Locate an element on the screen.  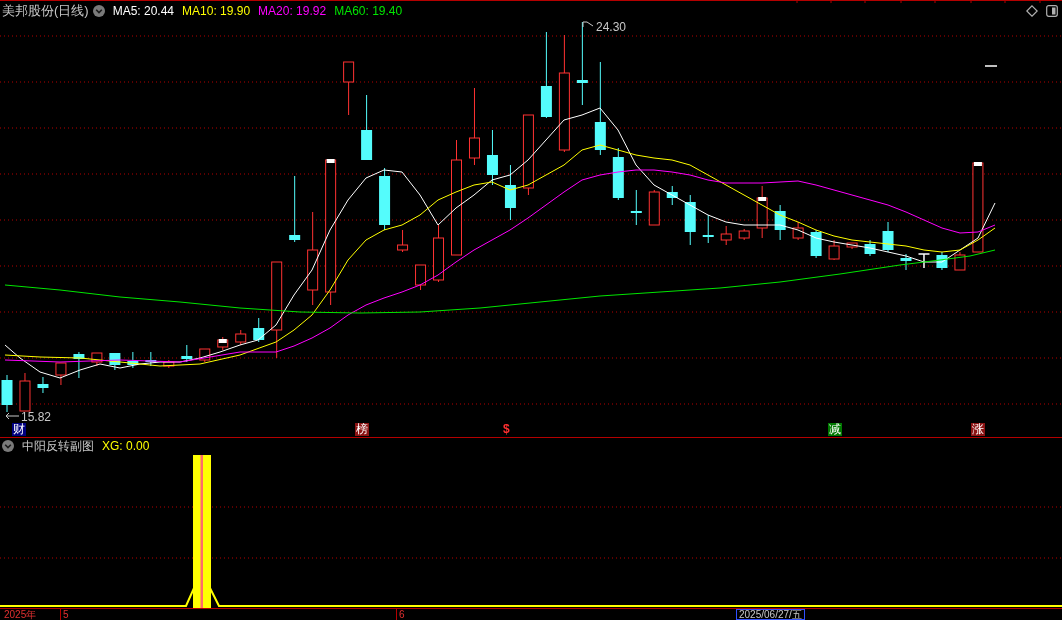
leader-arrow is located at coordinates (12, 416).